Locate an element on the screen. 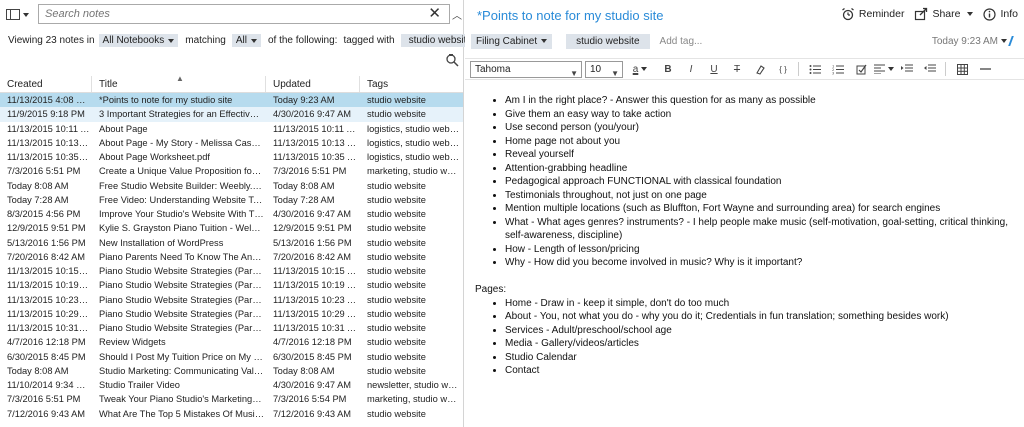 Image resolution: width=1024 pixels, height=427 pixels. font-color-button: a is located at coordinates (640, 69).